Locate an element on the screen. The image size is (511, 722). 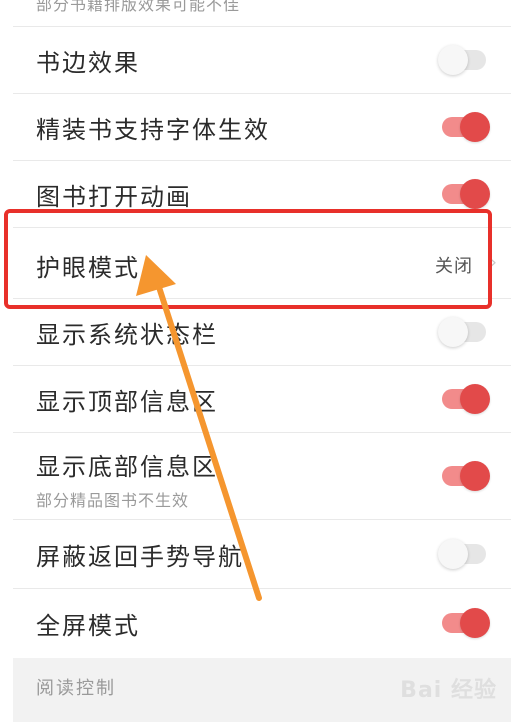
bottom-info-toggle is located at coordinates (466, 476).